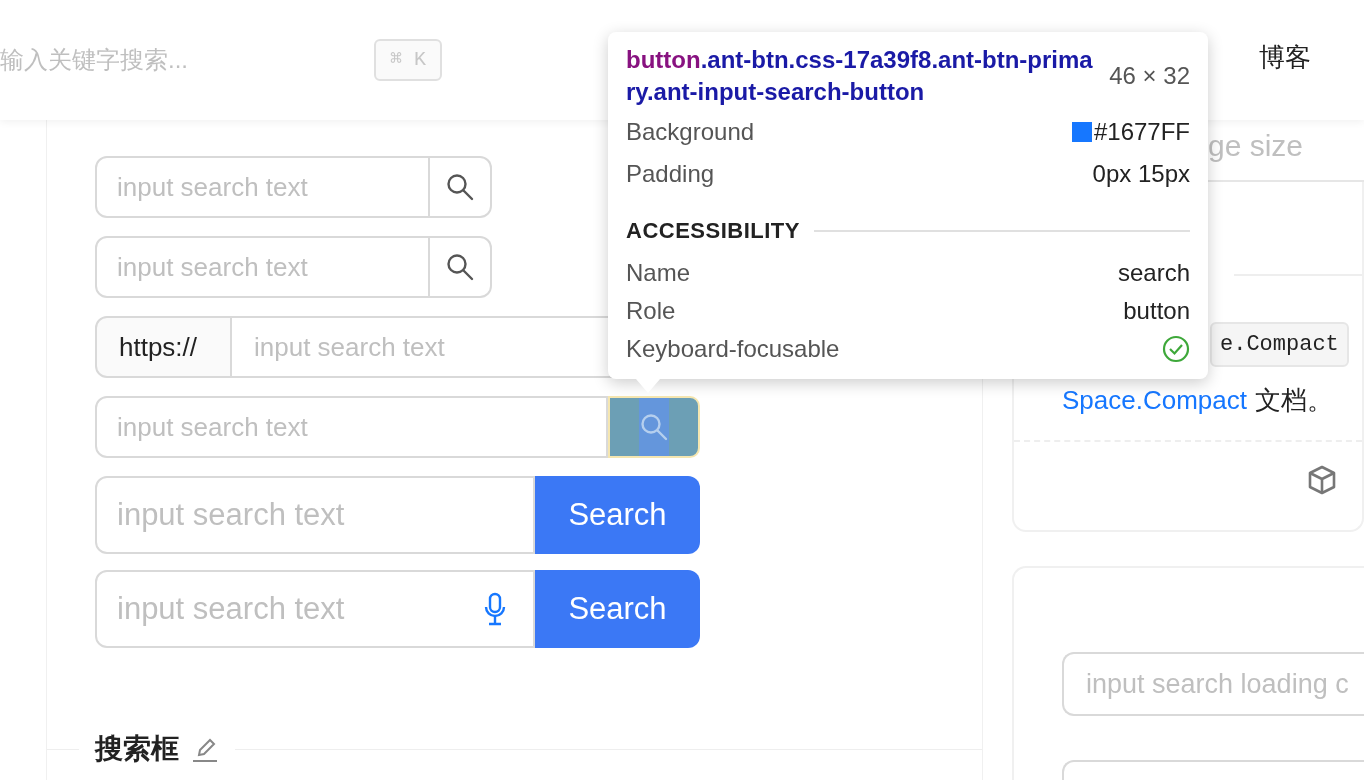 The image size is (1364, 780). I want to click on code-snippet: e.Compact, so click(1279, 344).